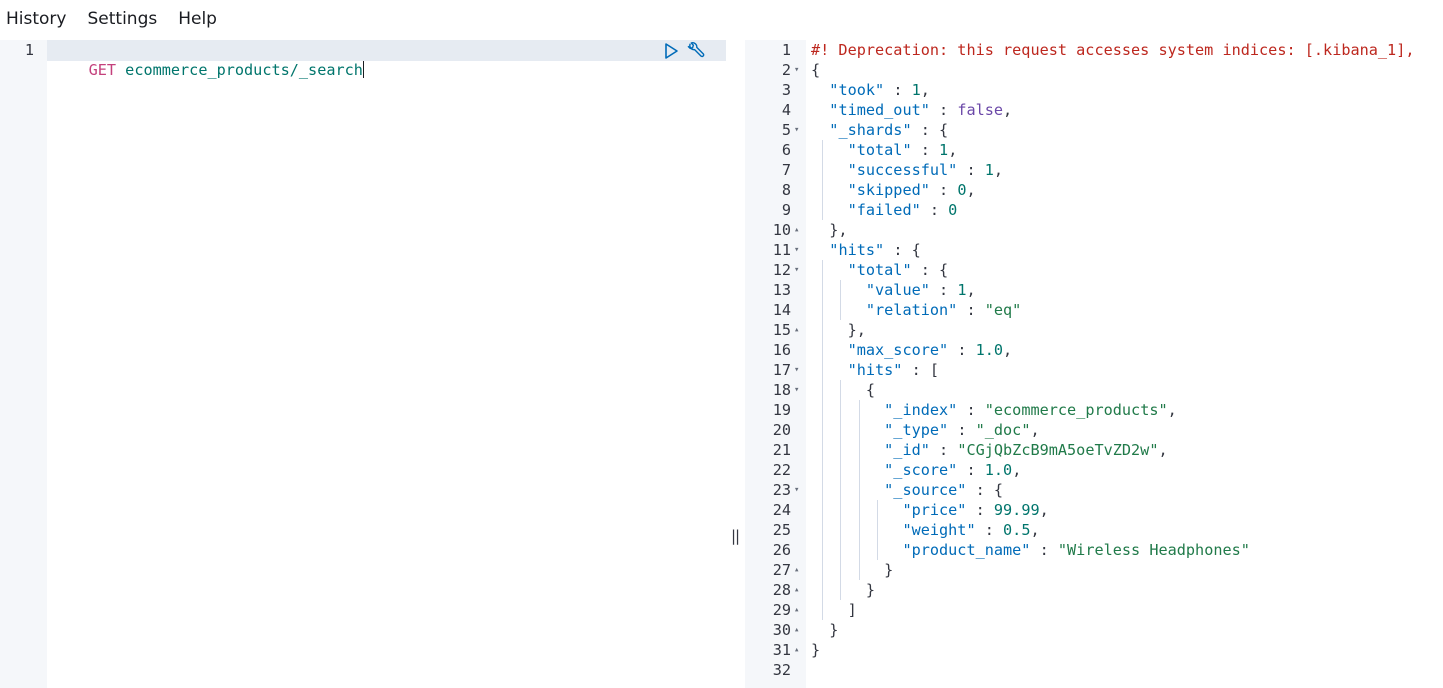  I want to click on response-line: ], so click(834, 610).